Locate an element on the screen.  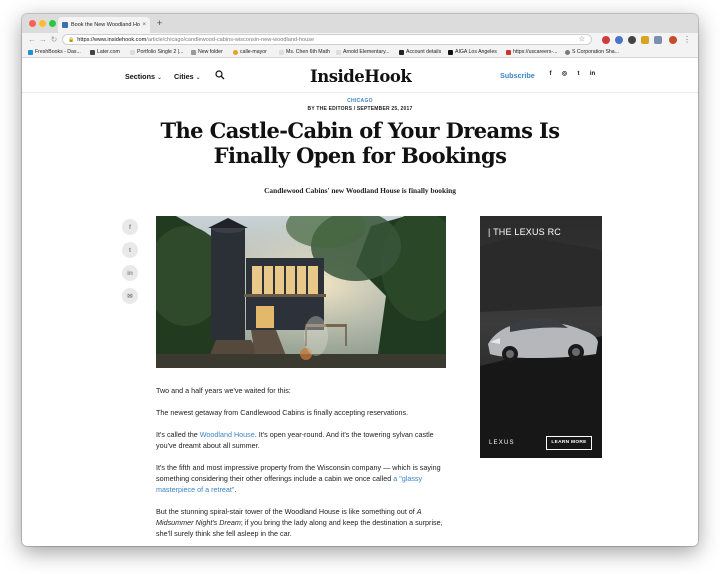
pinterest-extension-icon is located at coordinates (606, 40).